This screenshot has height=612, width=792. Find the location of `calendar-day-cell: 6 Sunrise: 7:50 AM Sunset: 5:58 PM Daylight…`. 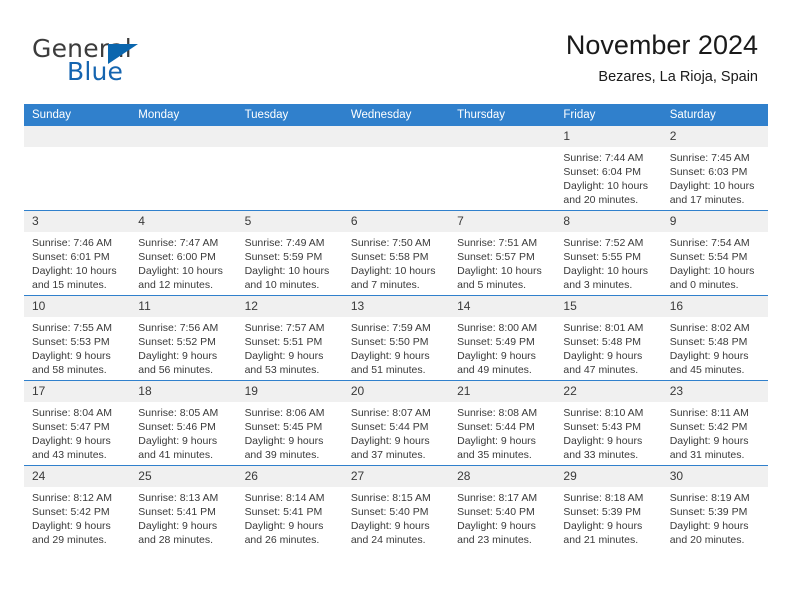

calendar-day-cell: 6 Sunrise: 7:50 AM Sunset: 5:58 PM Daylight… is located at coordinates (396, 253).